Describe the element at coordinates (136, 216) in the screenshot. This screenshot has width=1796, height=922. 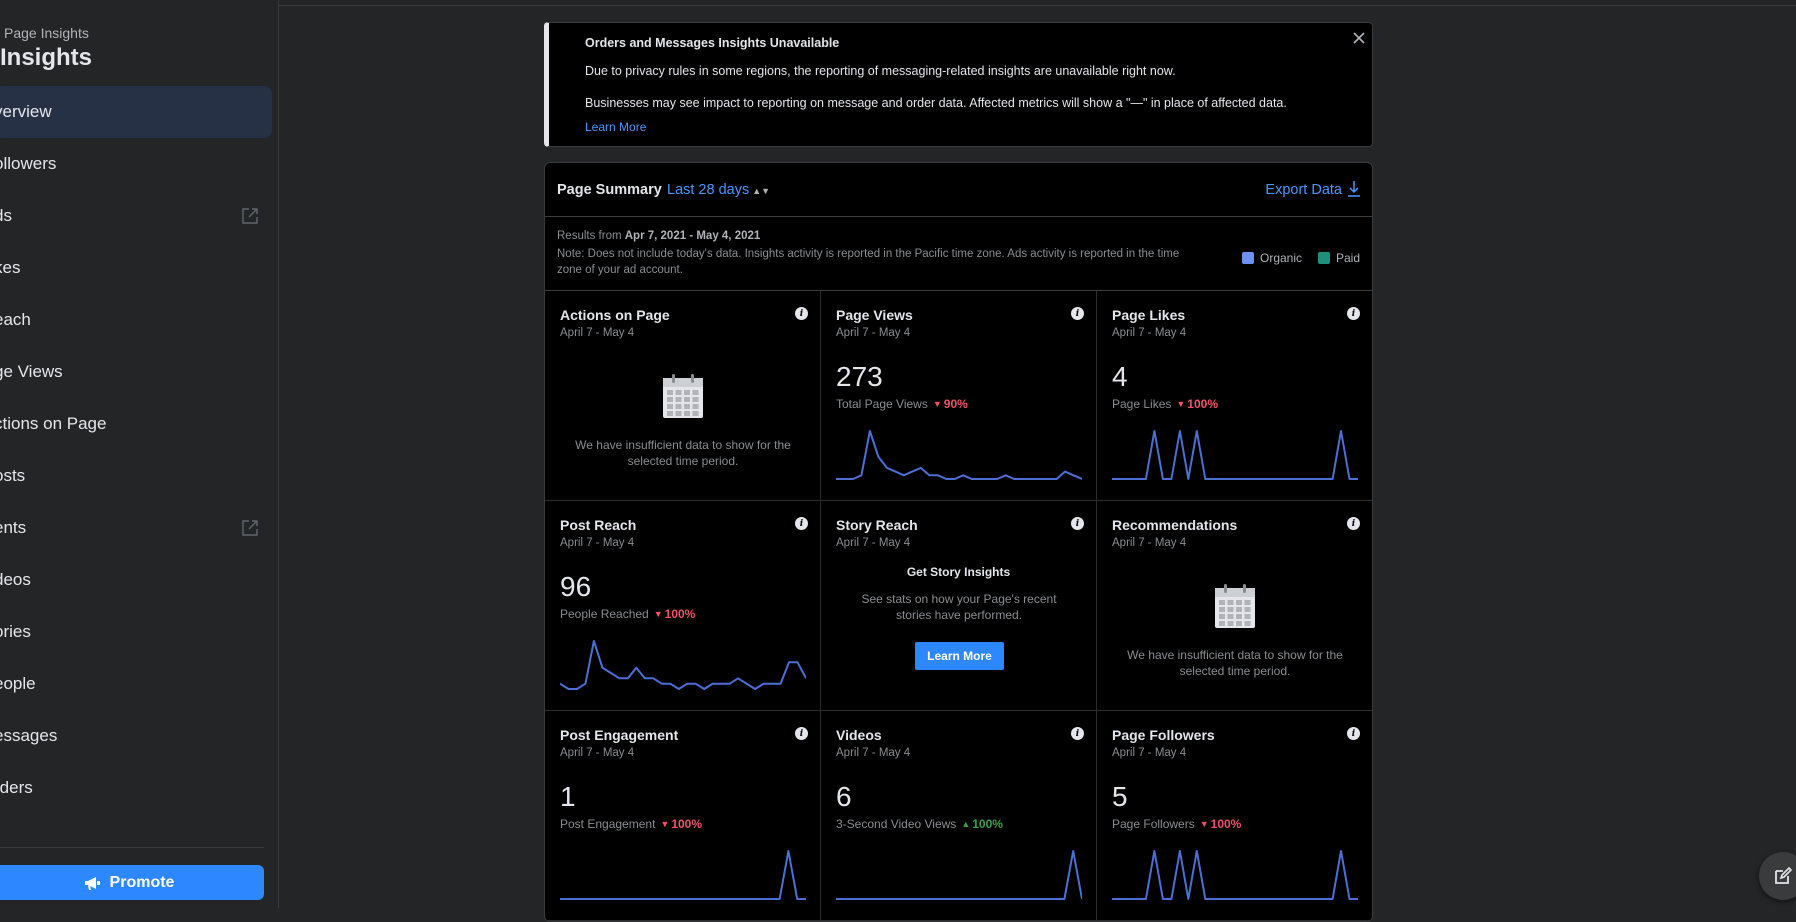
I see `sidebar-item-2: ds` at that location.